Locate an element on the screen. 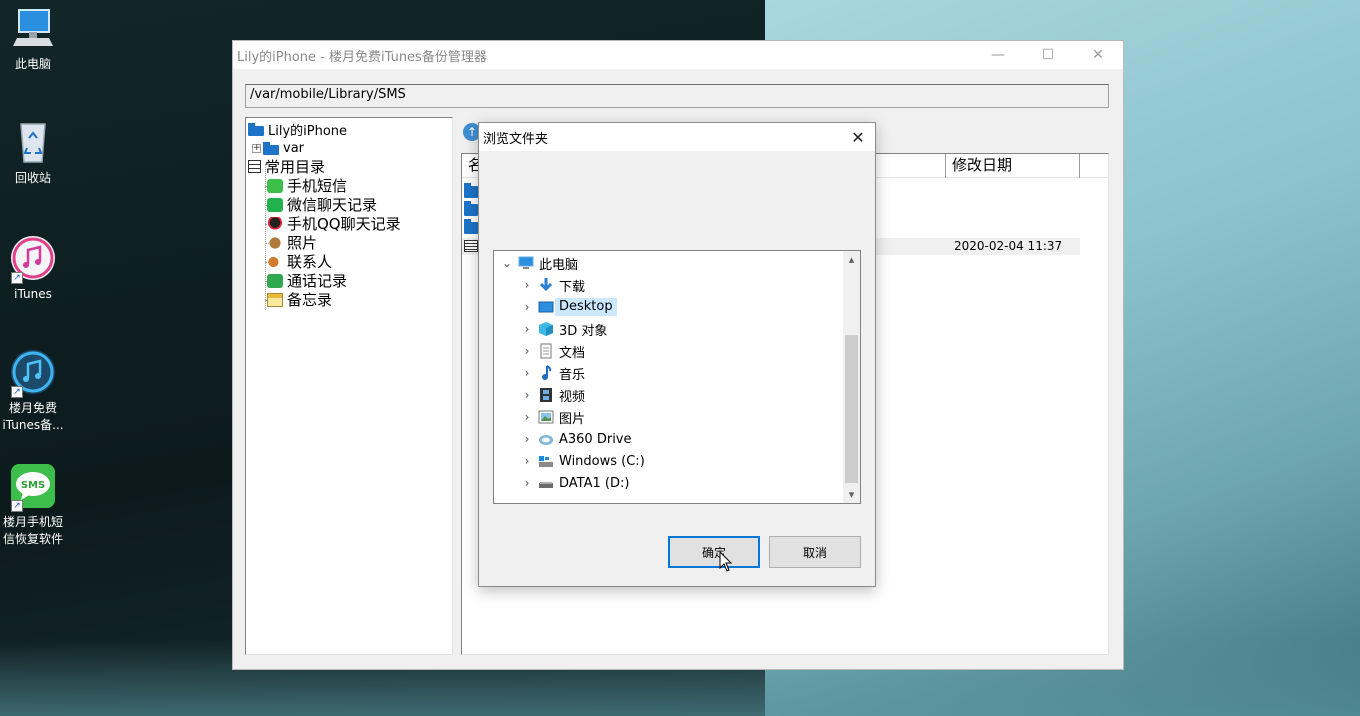  folder-tree-scrollbar: ▴ ▾ is located at coordinates (851, 377).